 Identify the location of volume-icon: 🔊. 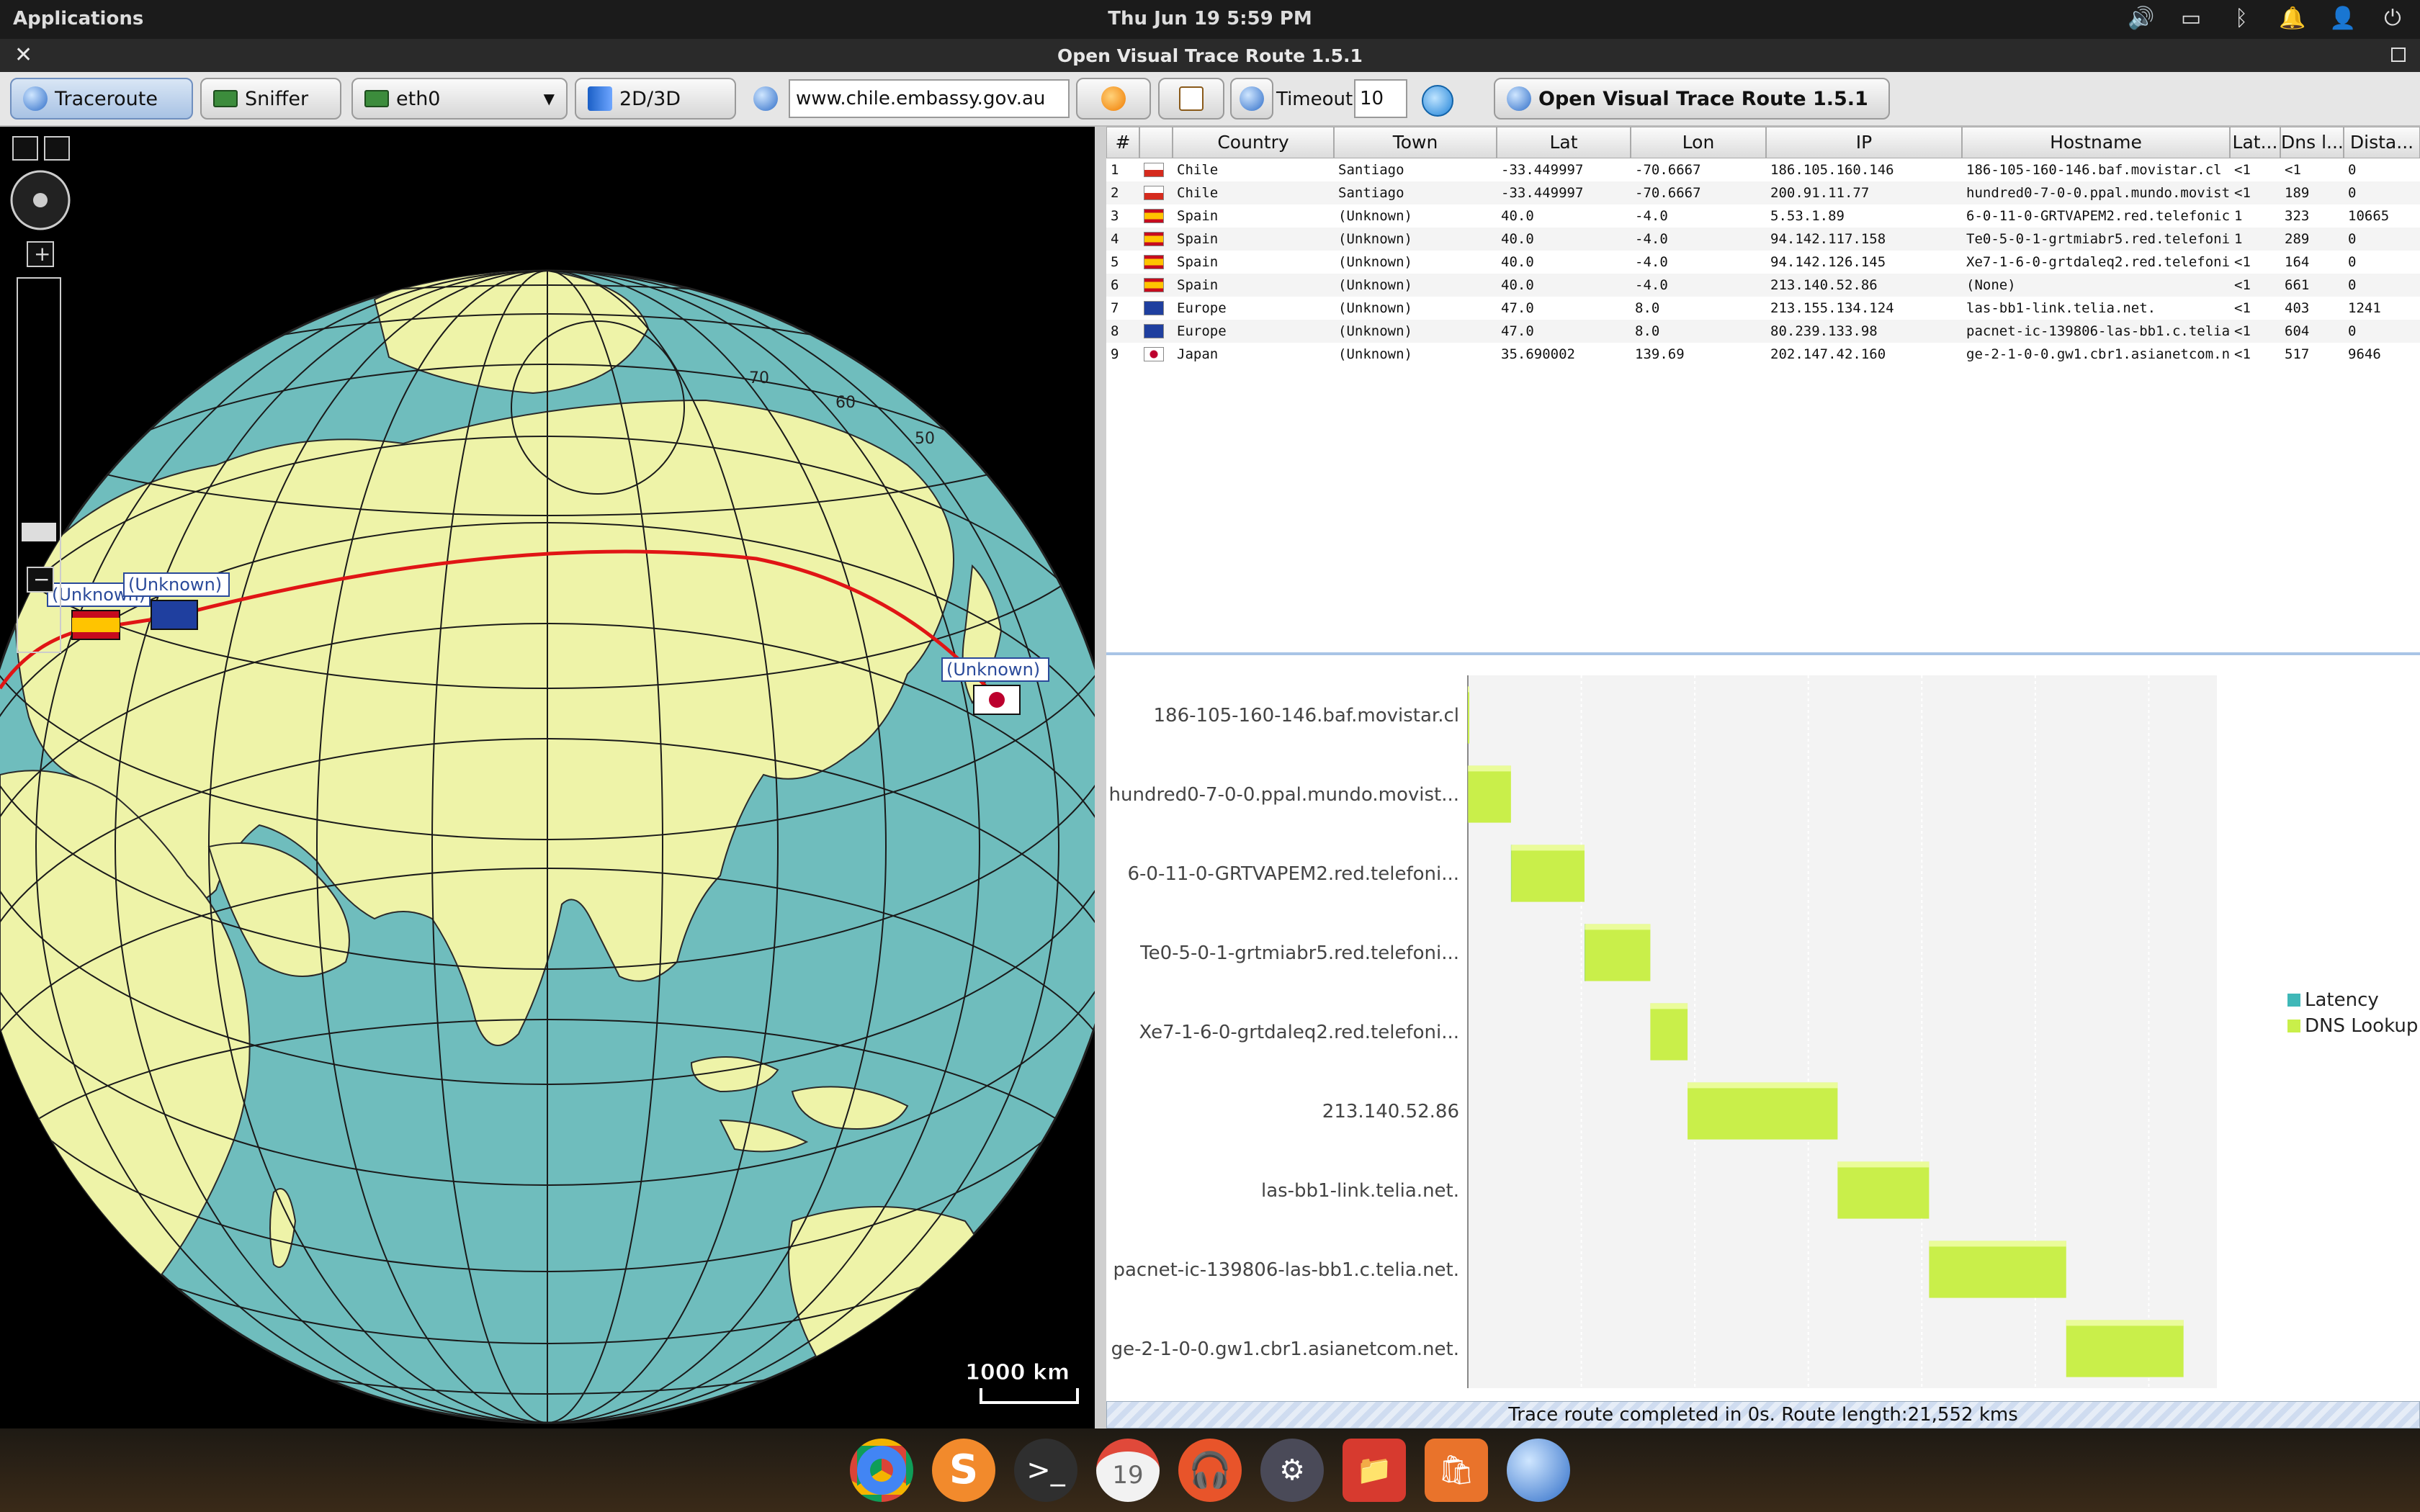
(2141, 19).